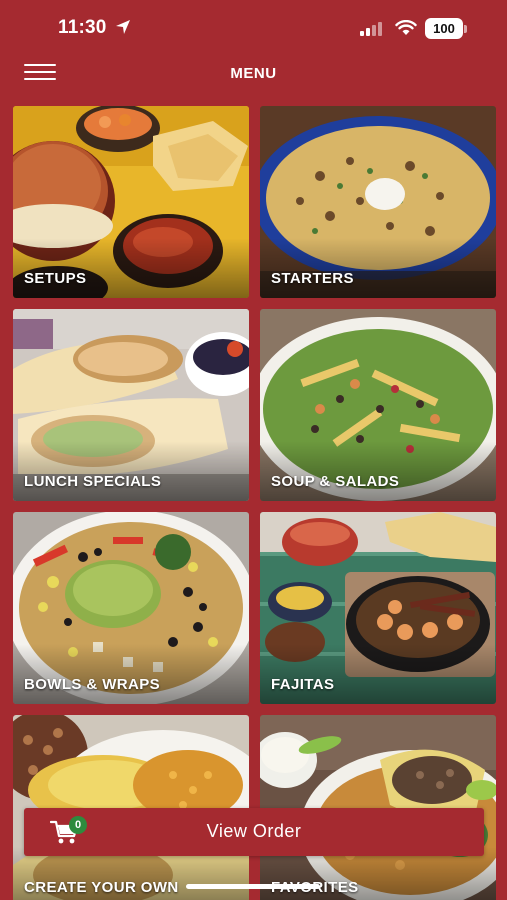 Image resolution: width=507 pixels, height=900 pixels. I want to click on status-time: 11:30, so click(82, 27).